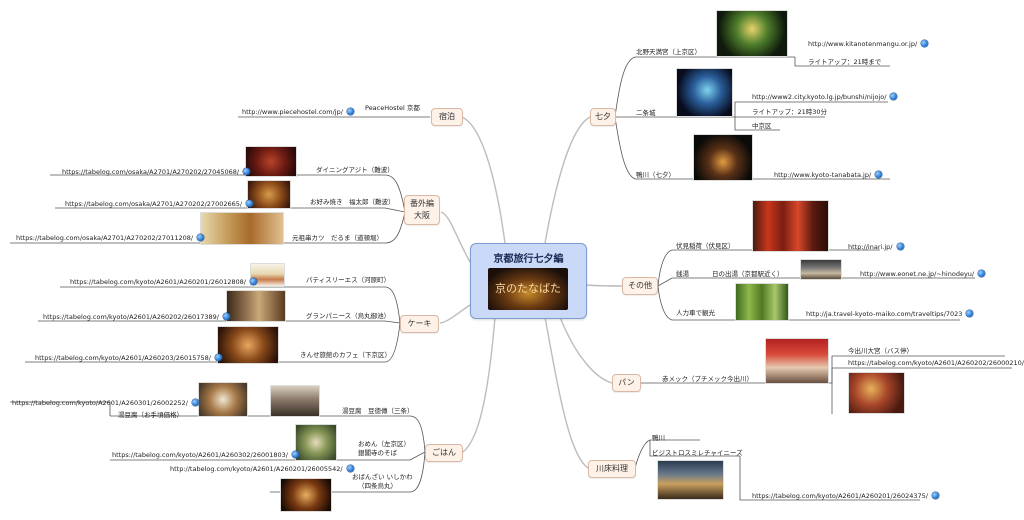 This screenshot has height=520, width=1024. What do you see at coordinates (528, 259) in the screenshot?
I see `central-title: 京都旅行七夕編` at bounding box center [528, 259].